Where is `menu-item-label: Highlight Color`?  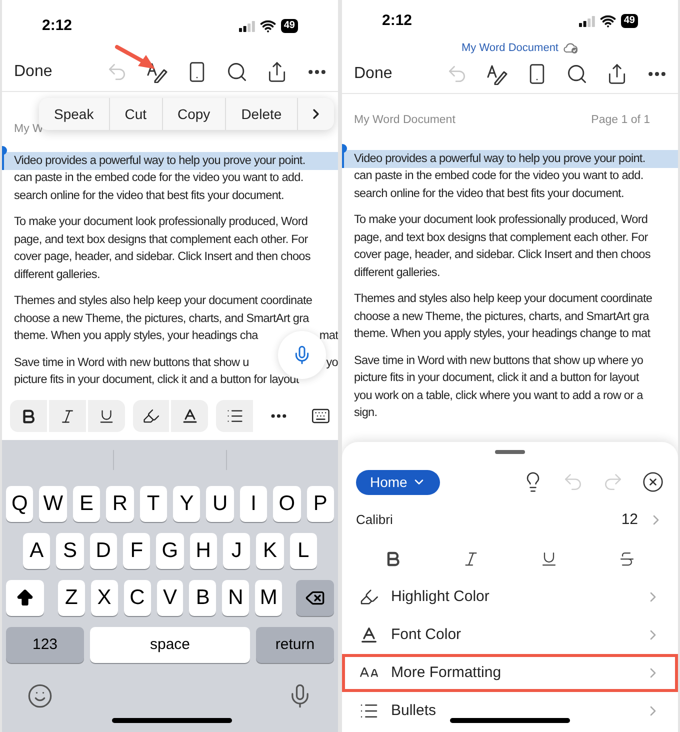
menu-item-label: Highlight Color is located at coordinates (440, 596).